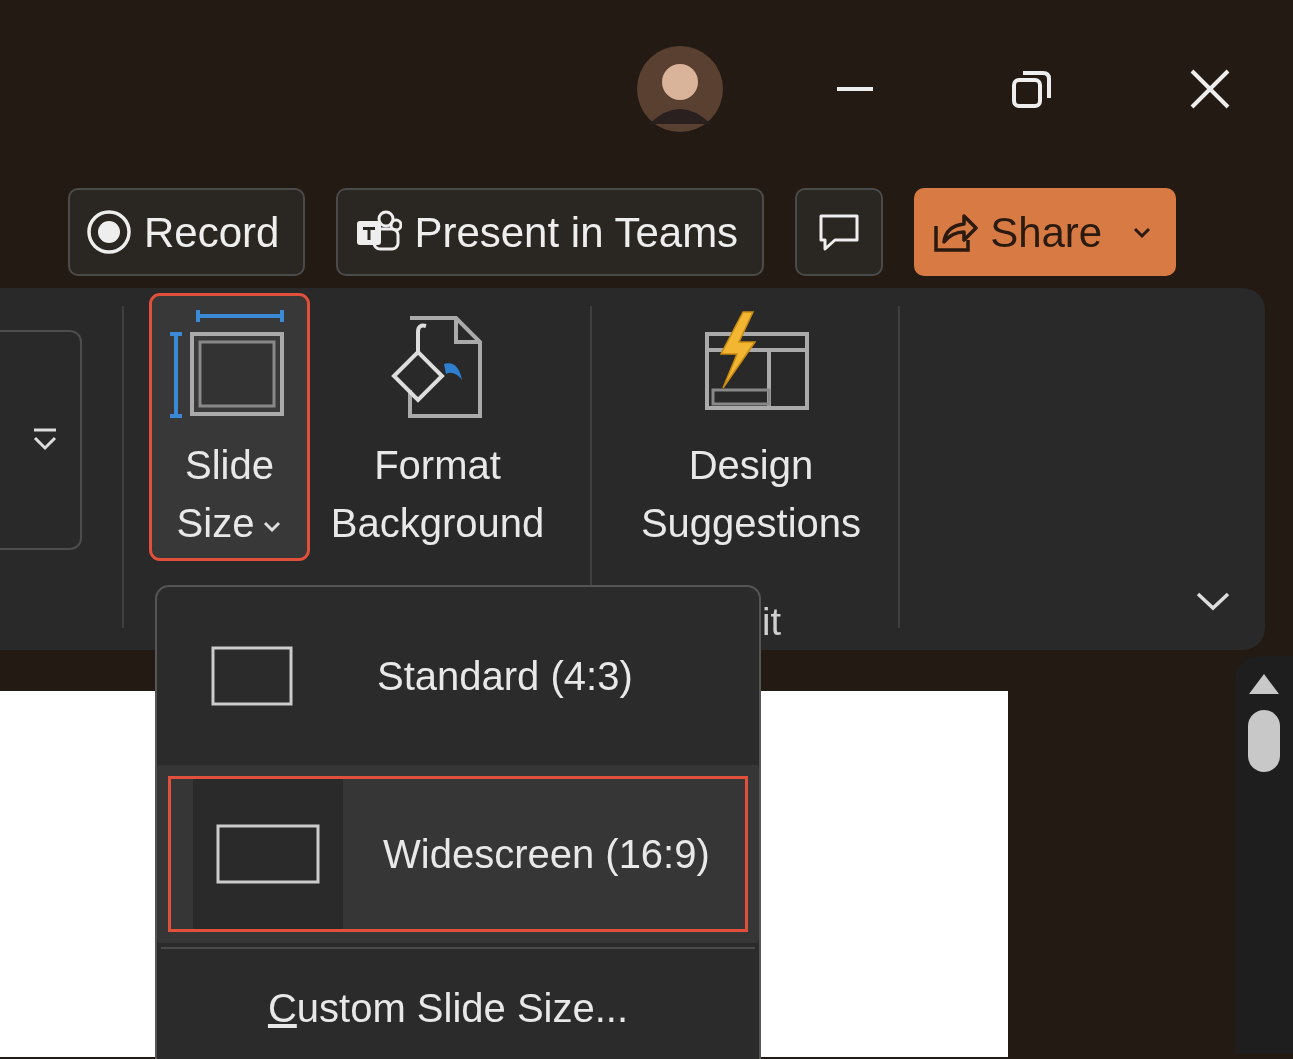  Describe the element at coordinates (1210, 89) in the screenshot. I see `close-icon` at that location.